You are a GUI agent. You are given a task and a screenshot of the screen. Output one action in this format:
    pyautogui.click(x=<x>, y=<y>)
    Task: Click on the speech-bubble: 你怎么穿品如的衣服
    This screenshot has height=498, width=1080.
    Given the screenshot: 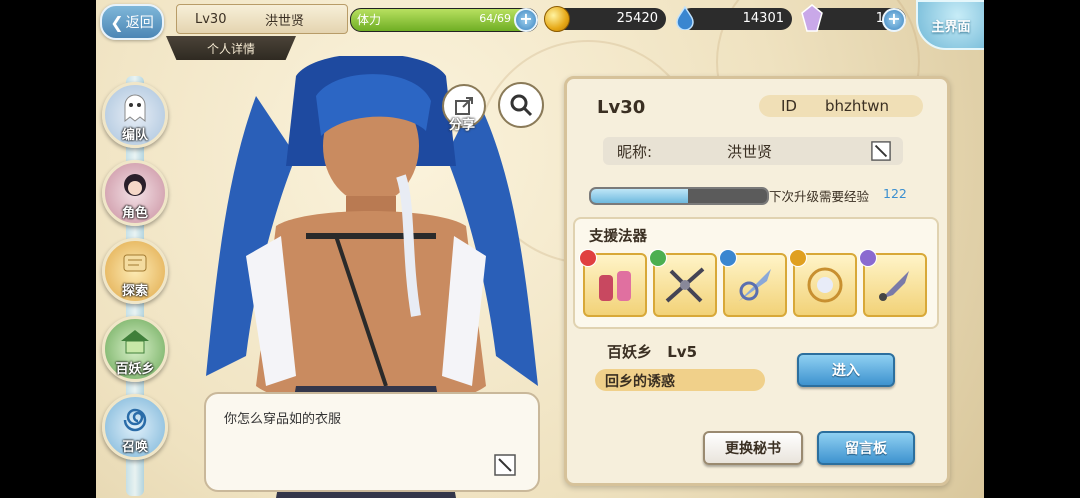 What is the action you would take?
    pyautogui.click(x=372, y=442)
    